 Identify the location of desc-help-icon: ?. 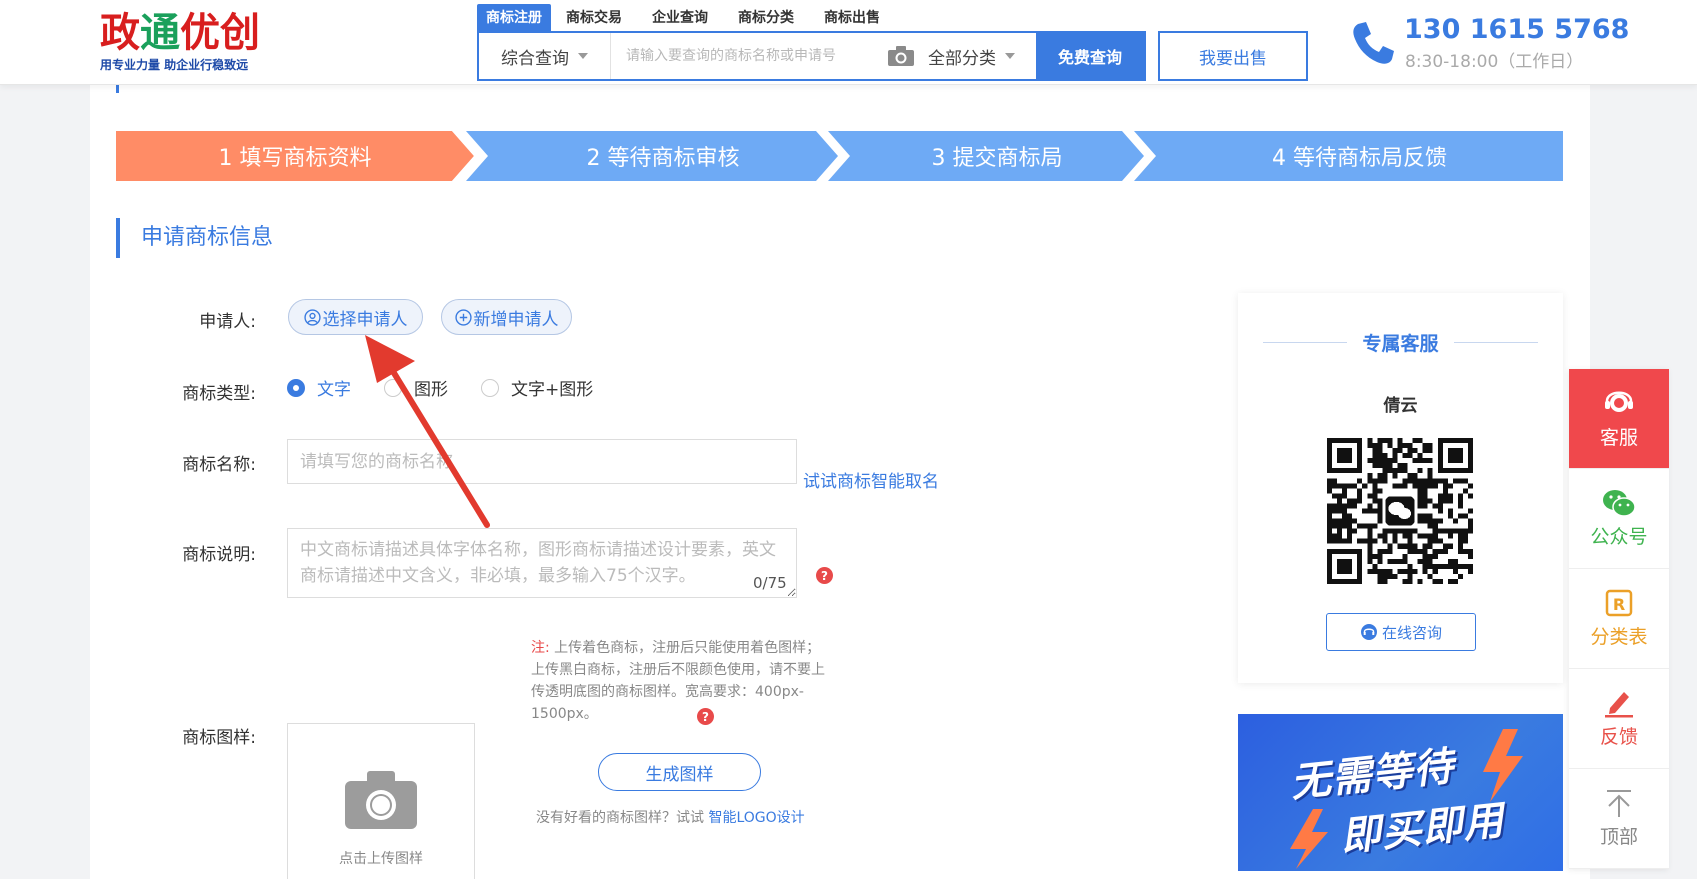
(824, 575).